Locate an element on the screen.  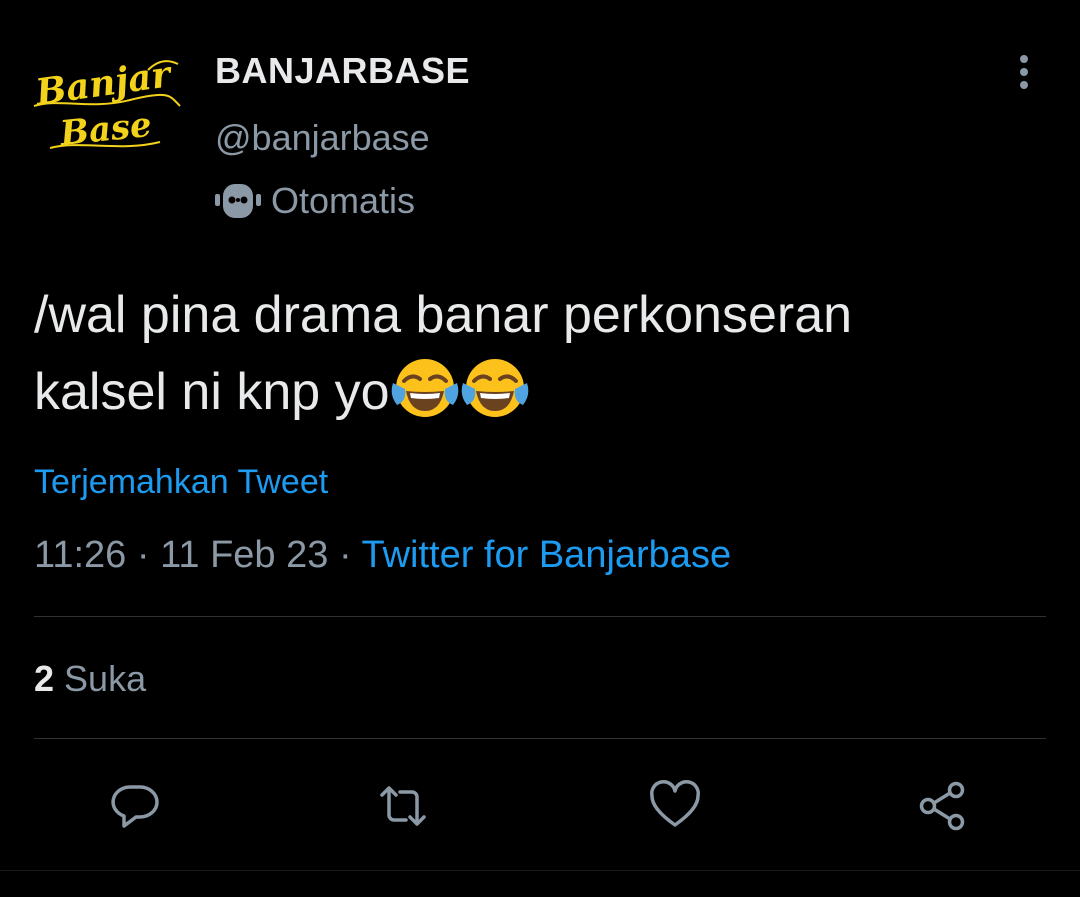
reply-icon is located at coordinates (135, 806).